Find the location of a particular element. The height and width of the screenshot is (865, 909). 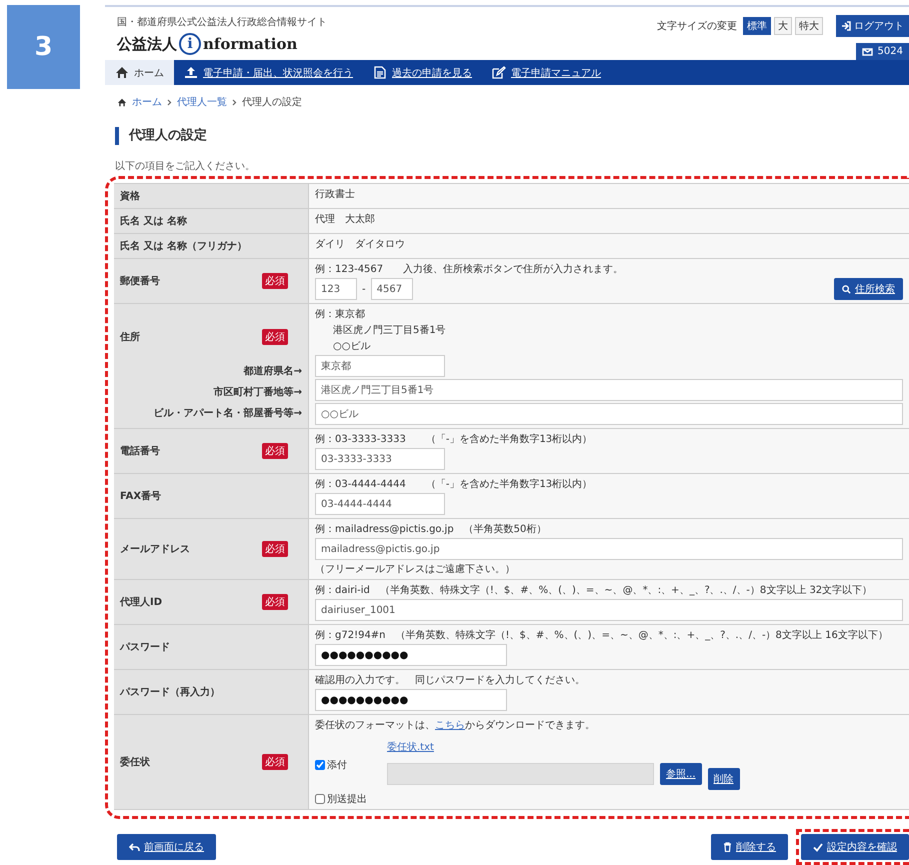

field-value: 行政書士 is located at coordinates (335, 194).